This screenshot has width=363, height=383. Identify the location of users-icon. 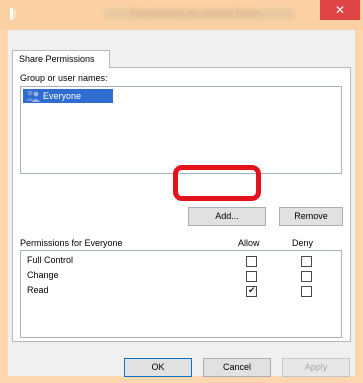
(33, 96).